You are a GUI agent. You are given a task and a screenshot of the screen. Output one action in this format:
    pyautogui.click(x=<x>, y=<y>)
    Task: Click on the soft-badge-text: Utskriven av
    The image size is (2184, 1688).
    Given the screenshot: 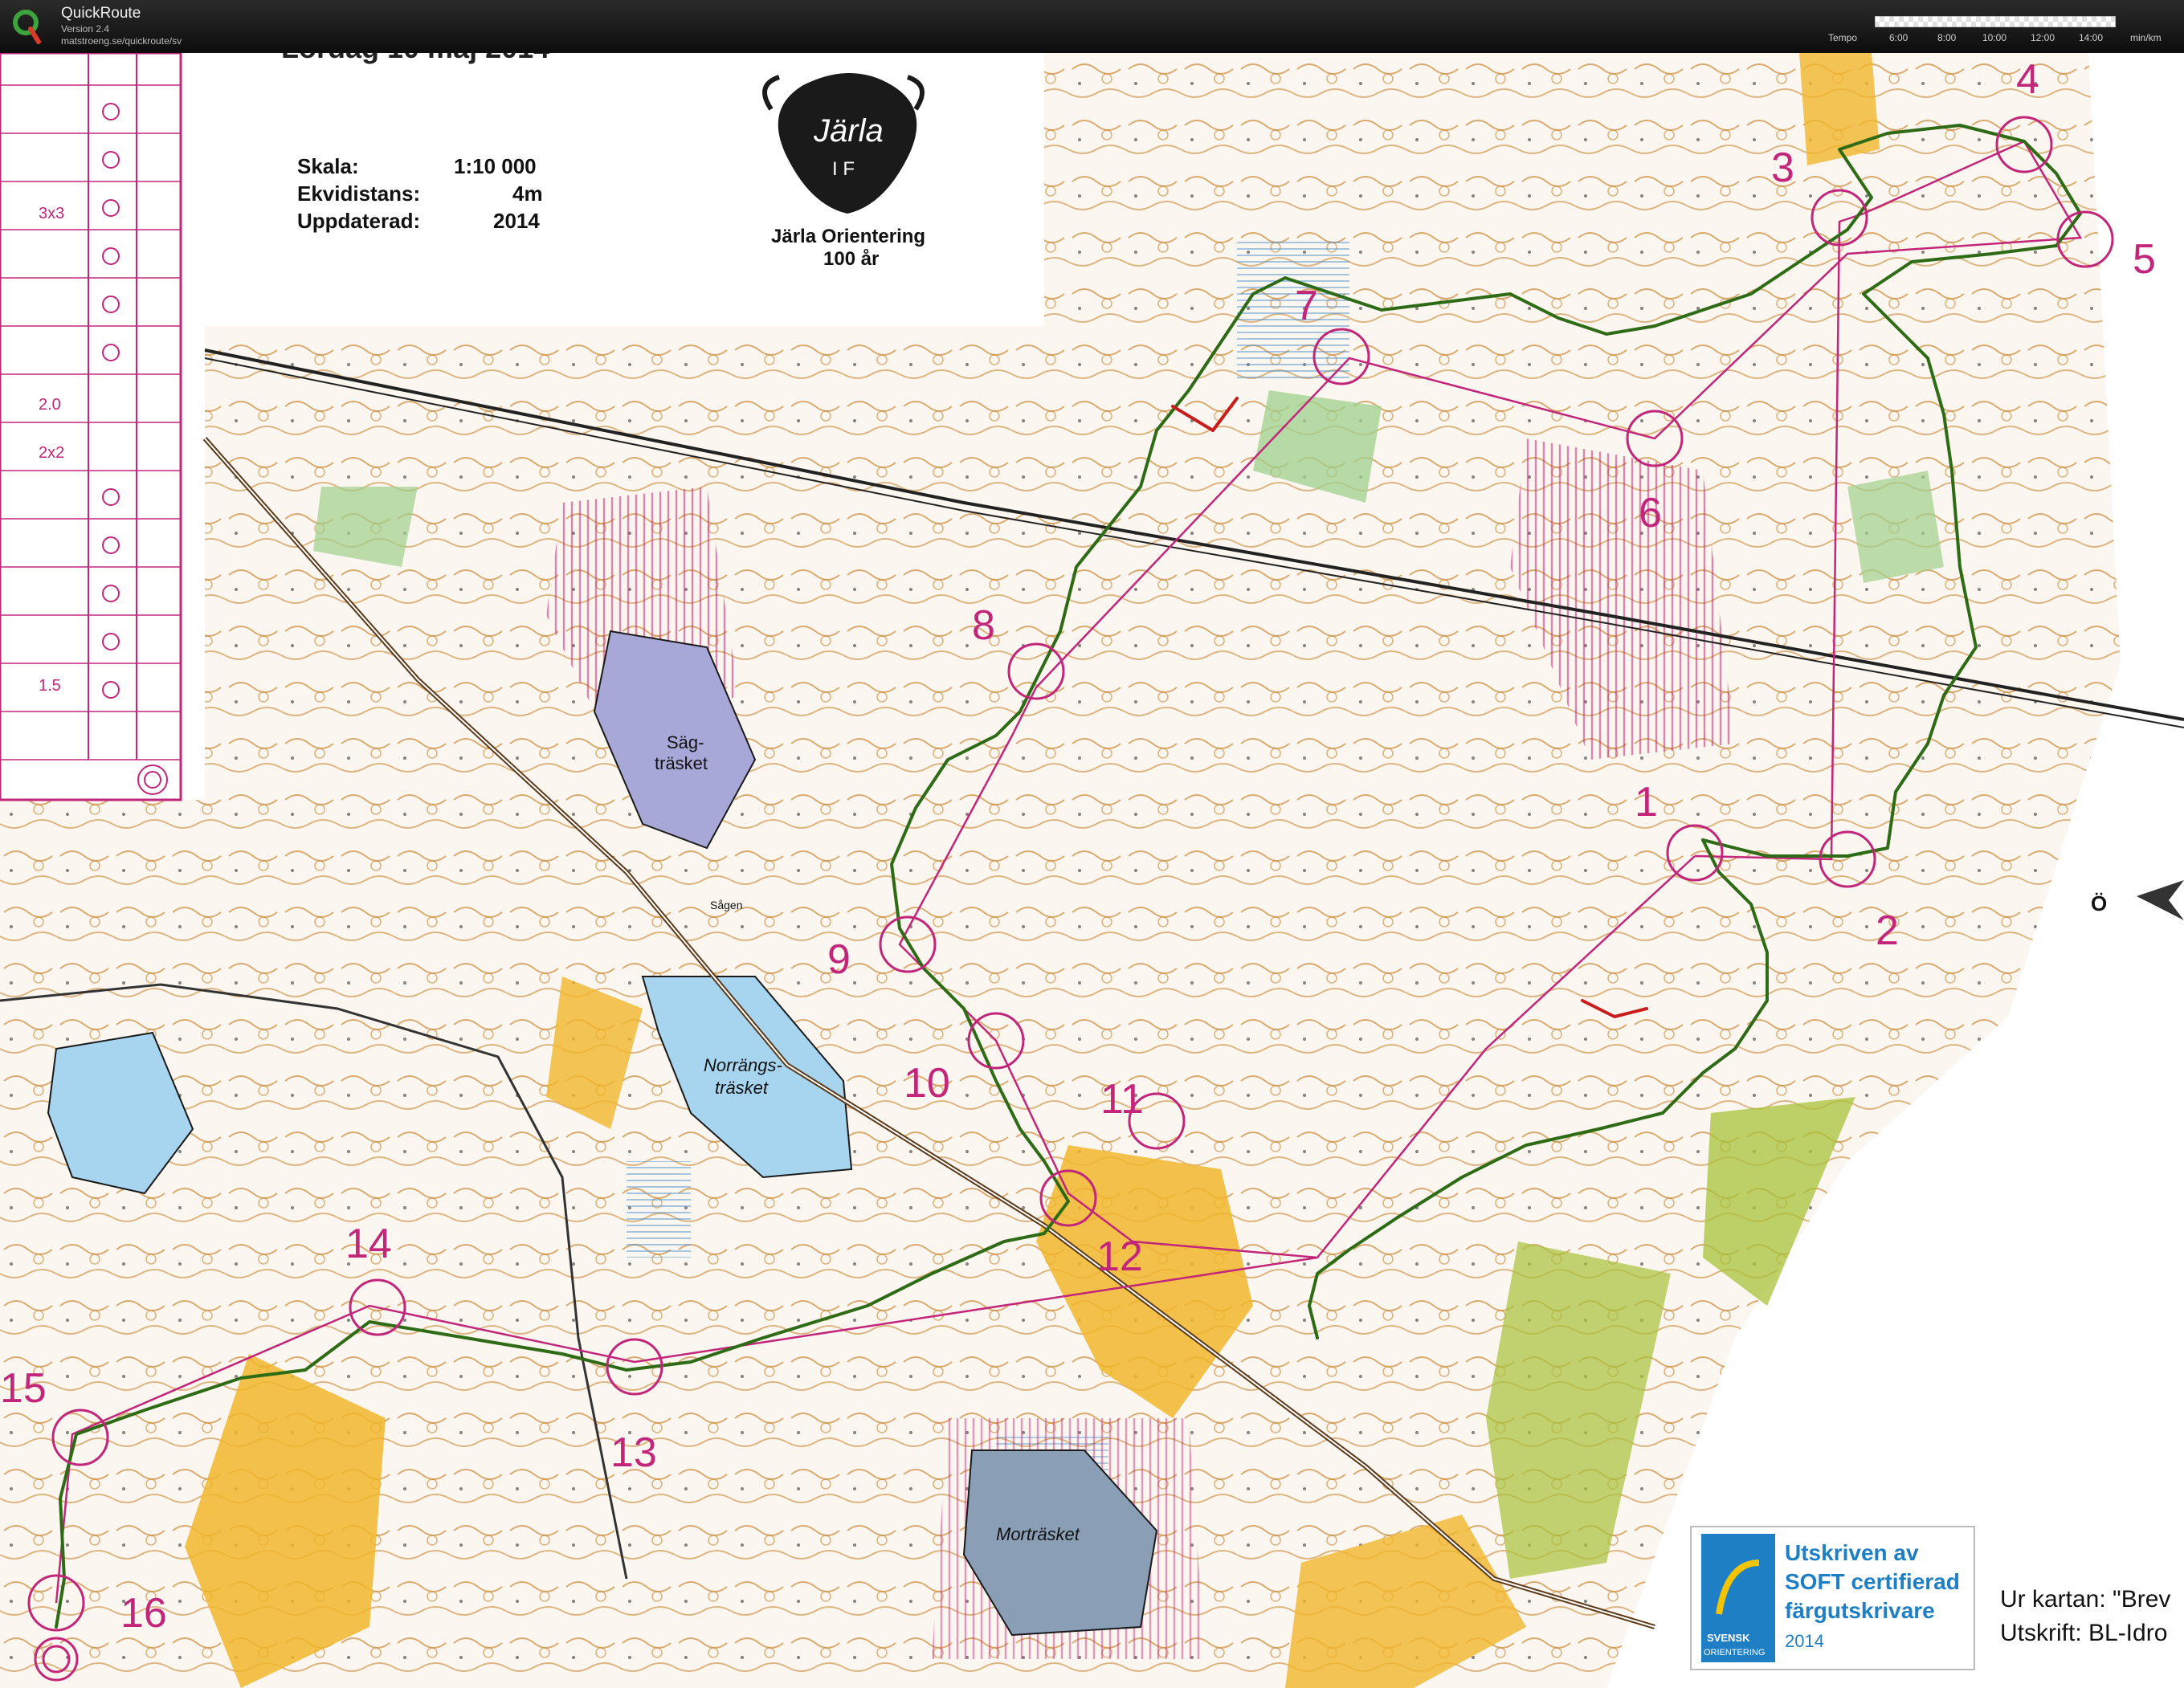 What is the action you would take?
    pyautogui.click(x=1852, y=1553)
    